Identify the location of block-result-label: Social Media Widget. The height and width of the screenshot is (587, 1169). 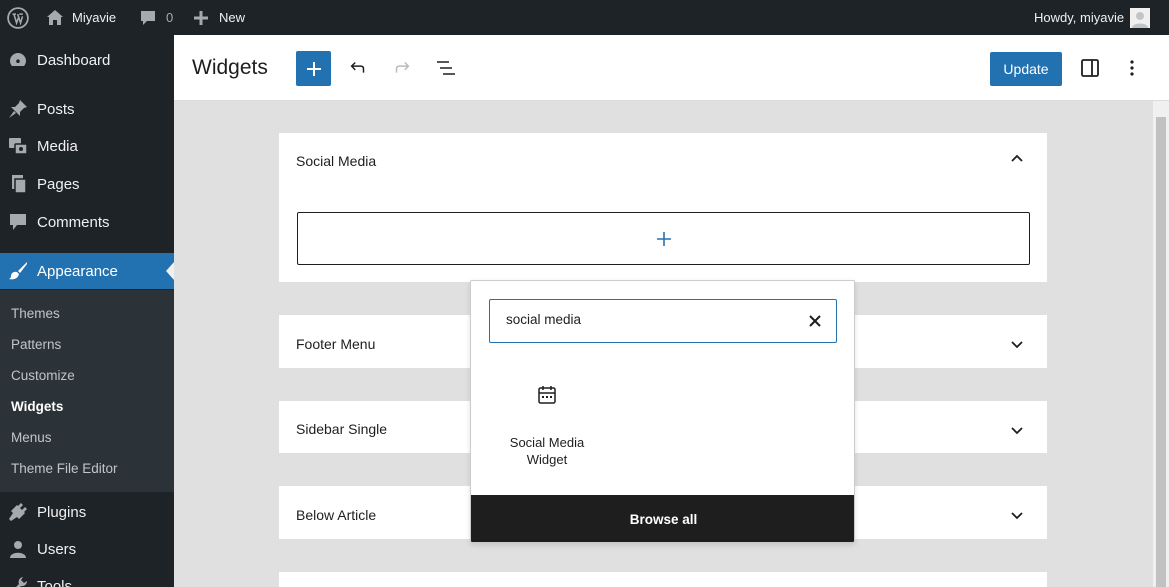
(547, 451).